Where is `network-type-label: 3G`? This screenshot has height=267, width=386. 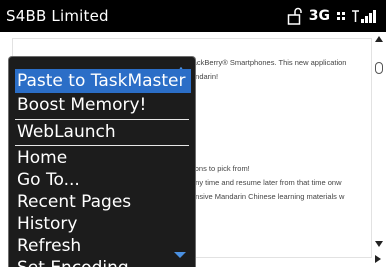
network-type-label: 3G is located at coordinates (319, 16).